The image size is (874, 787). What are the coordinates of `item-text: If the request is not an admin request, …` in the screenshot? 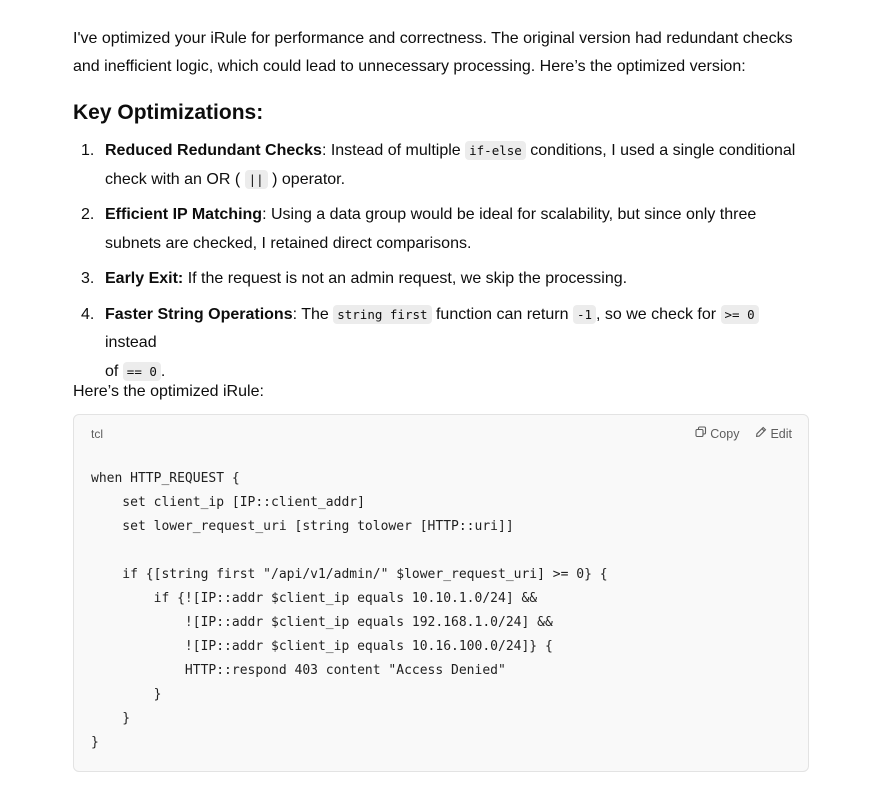 It's located at (405, 278).